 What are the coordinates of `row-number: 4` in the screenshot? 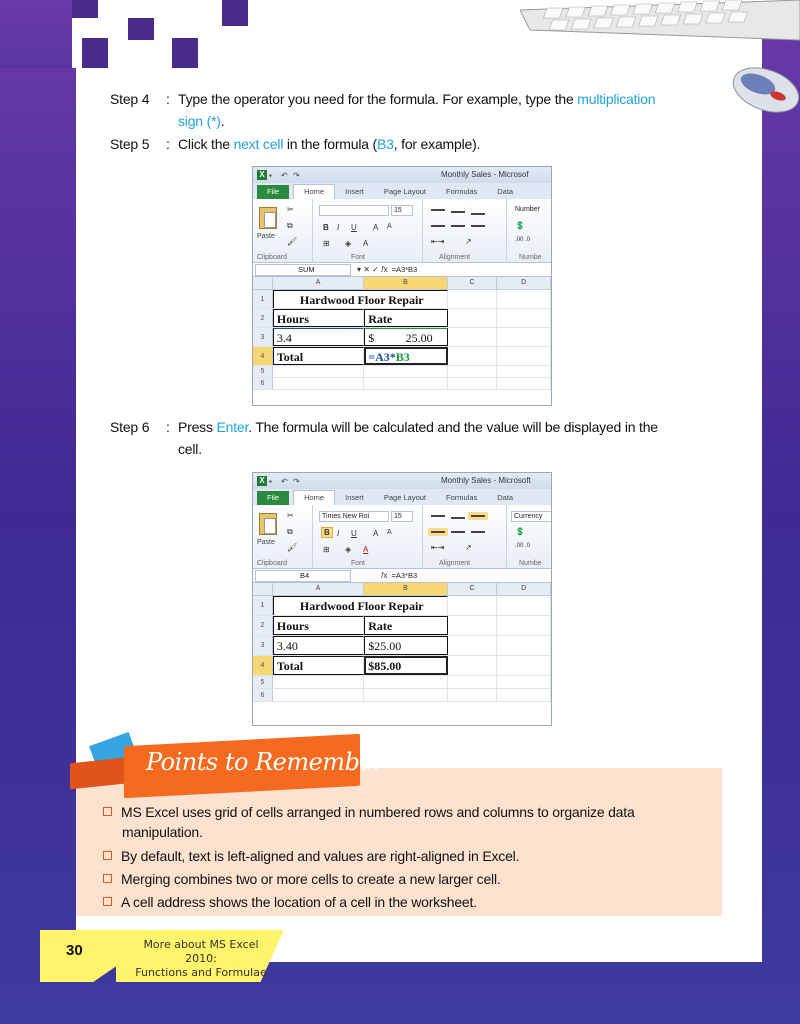 It's located at (263, 356).